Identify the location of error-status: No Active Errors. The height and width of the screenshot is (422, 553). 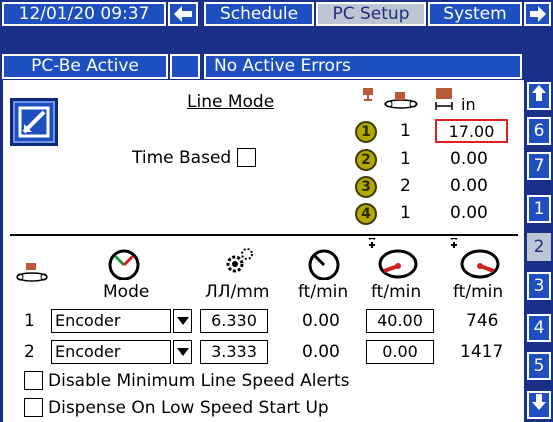
(363, 66).